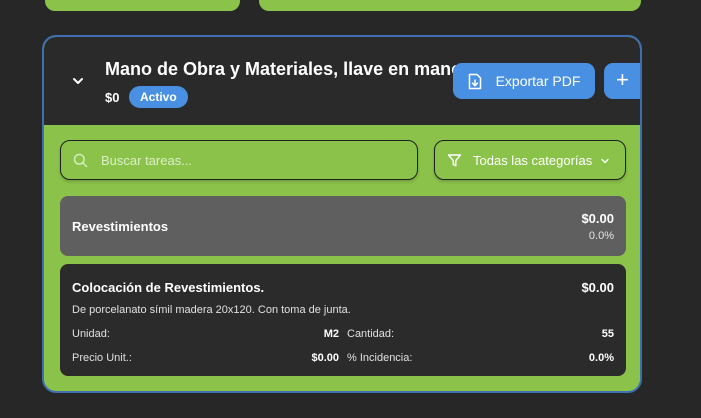 The height and width of the screenshot is (418, 701). Describe the element at coordinates (450, 5) in the screenshot. I see `previous-card-right` at that location.